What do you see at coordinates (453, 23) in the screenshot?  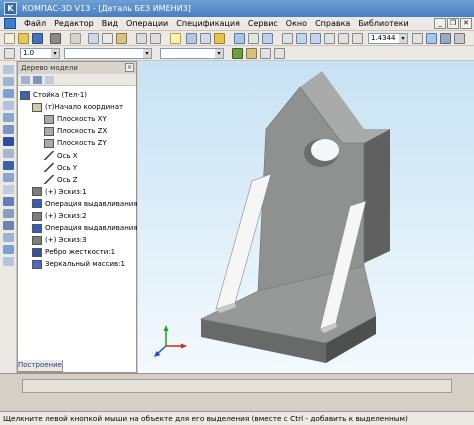 I see `restore-button: ❐` at bounding box center [453, 23].